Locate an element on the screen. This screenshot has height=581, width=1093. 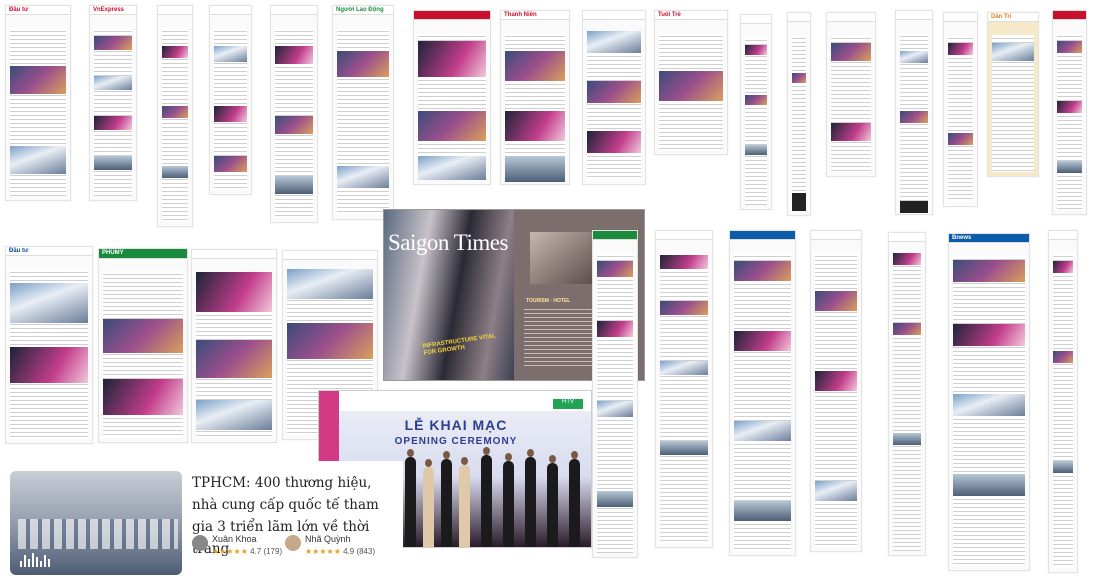
article-thumbnail: Tuổi Trẻ is located at coordinates (691, 82).